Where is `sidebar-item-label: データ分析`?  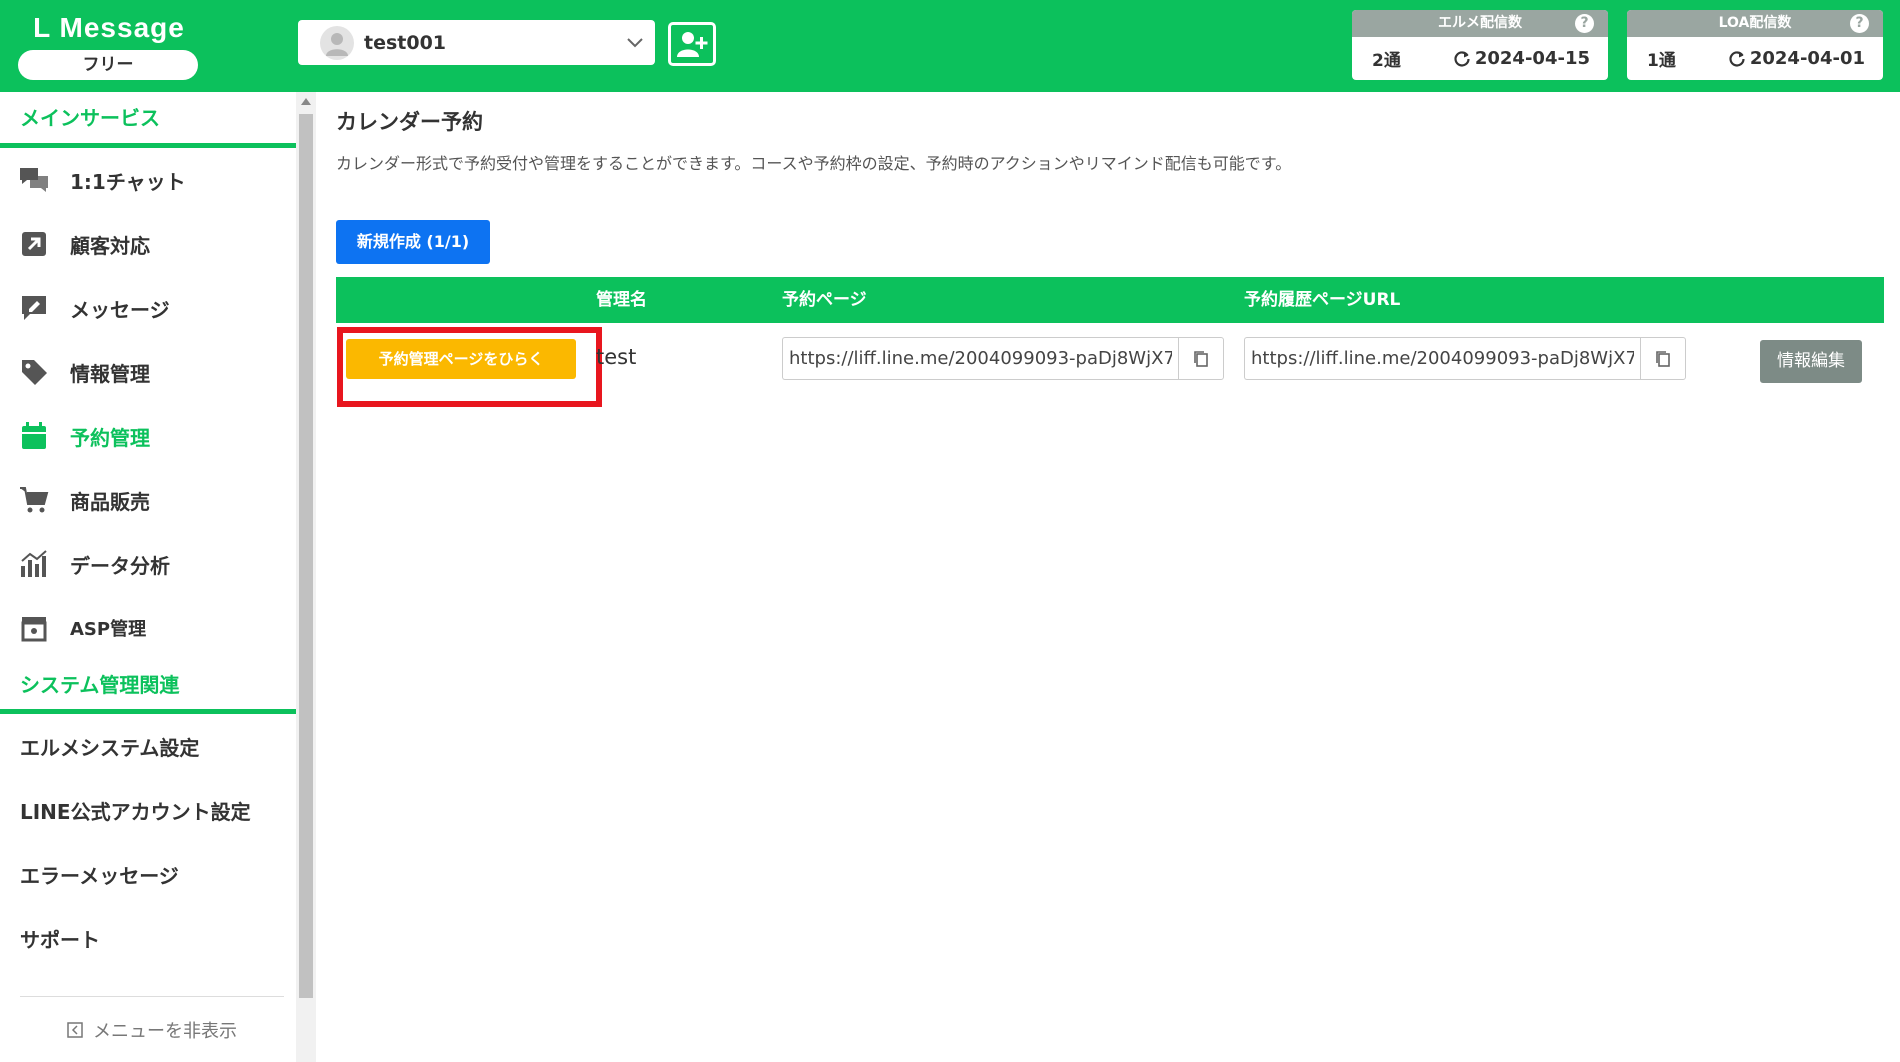
sidebar-item-label: データ分析 is located at coordinates (120, 565).